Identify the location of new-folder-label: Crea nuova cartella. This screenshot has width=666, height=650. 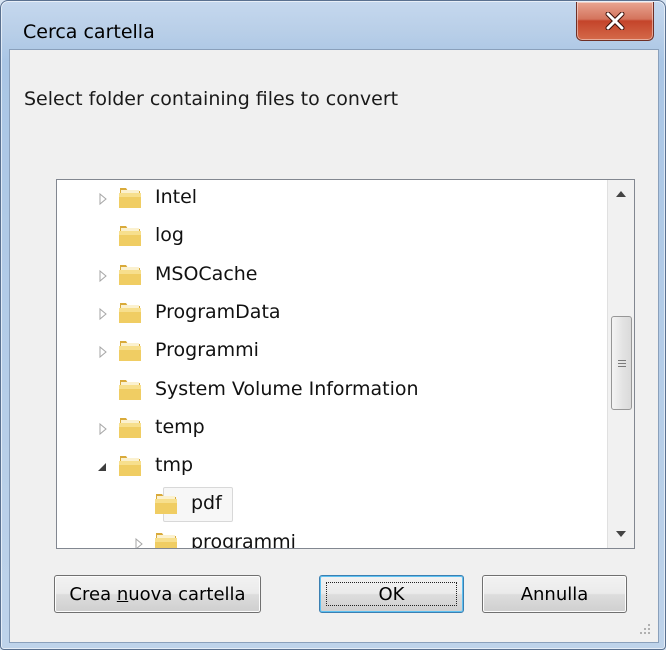
(157, 594).